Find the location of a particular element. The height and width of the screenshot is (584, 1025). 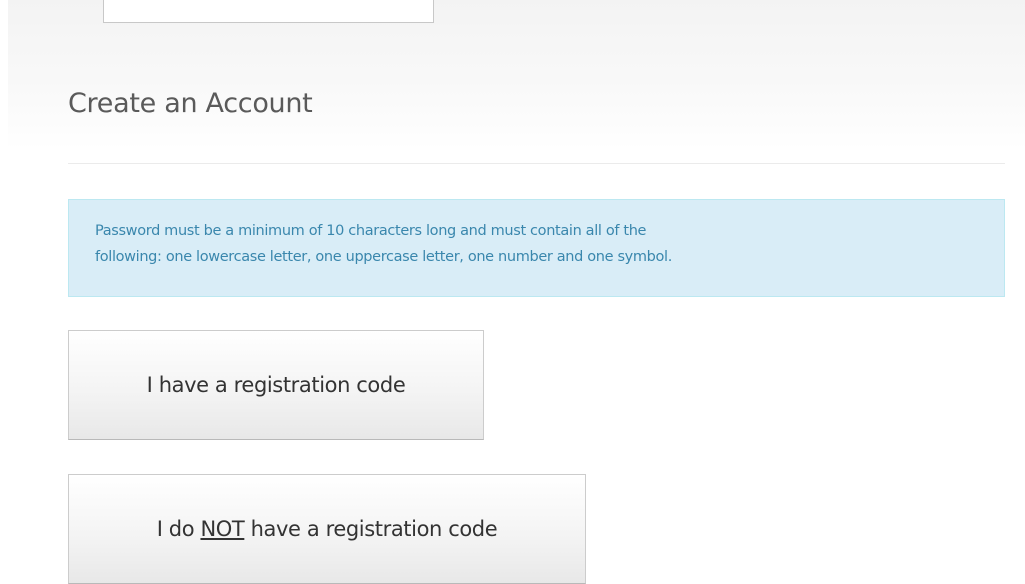

top-input-field is located at coordinates (268, 11).